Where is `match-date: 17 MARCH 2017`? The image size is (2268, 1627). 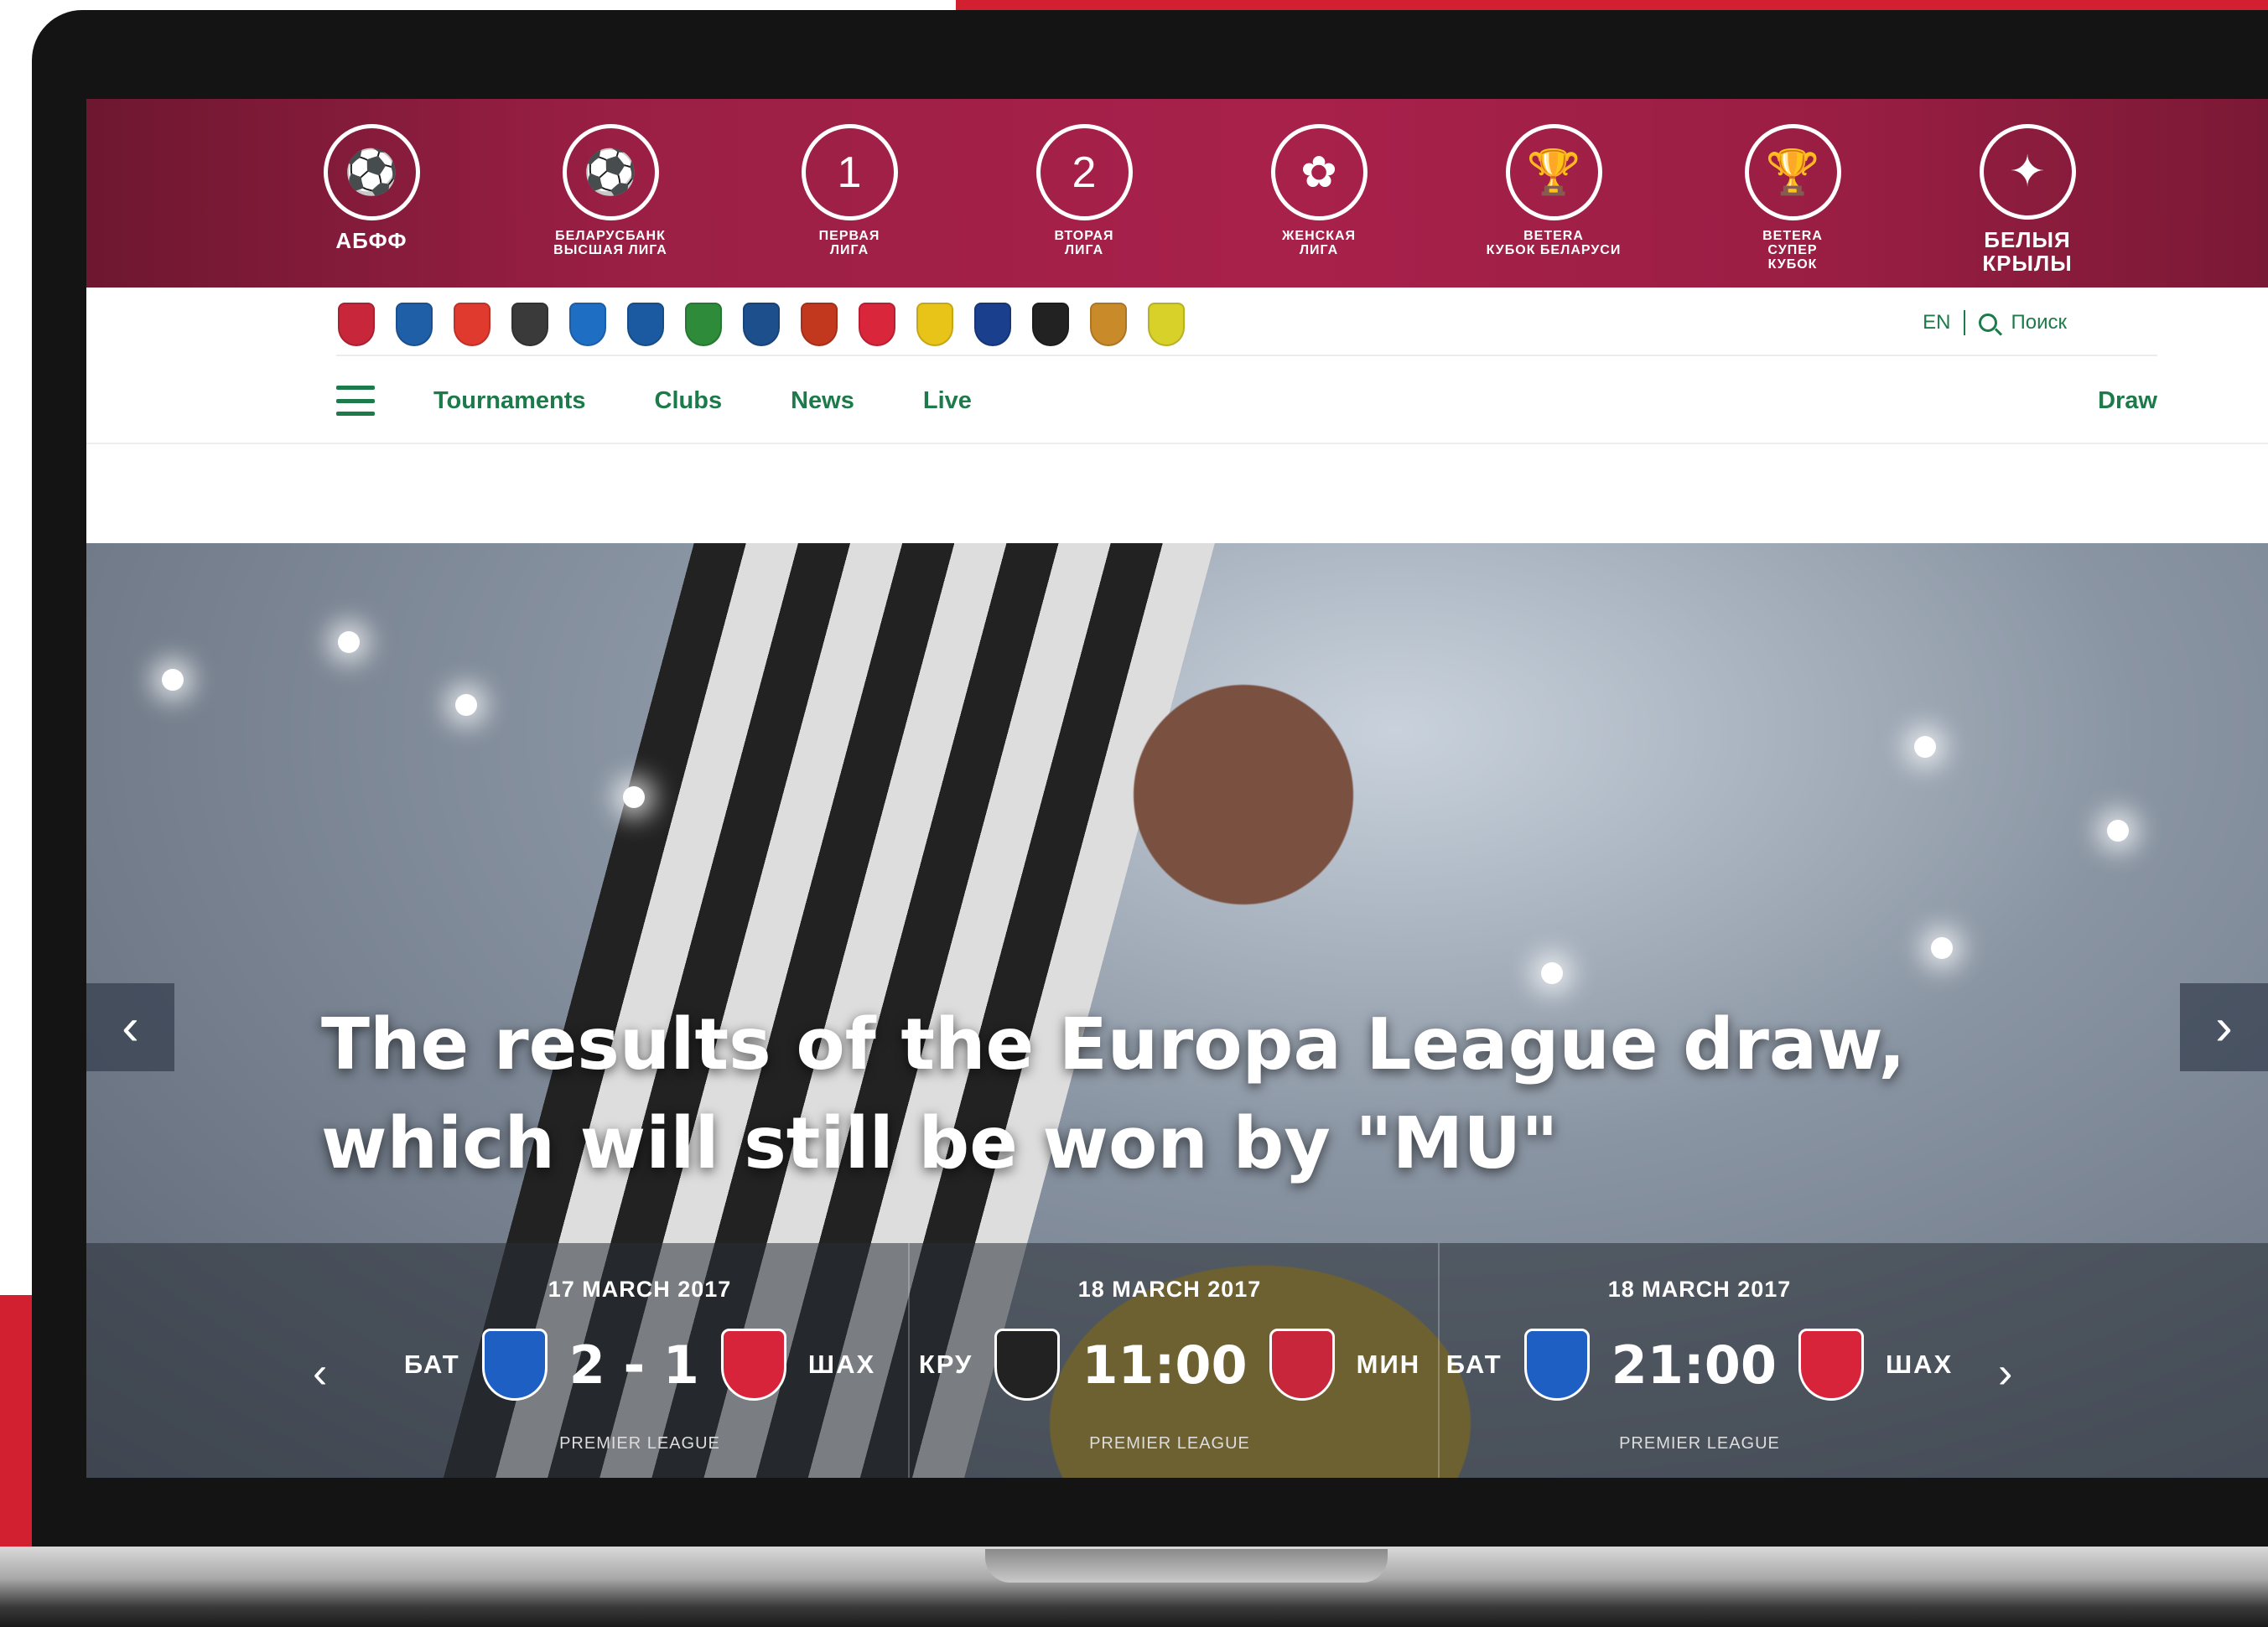 match-date: 17 MARCH 2017 is located at coordinates (640, 1290).